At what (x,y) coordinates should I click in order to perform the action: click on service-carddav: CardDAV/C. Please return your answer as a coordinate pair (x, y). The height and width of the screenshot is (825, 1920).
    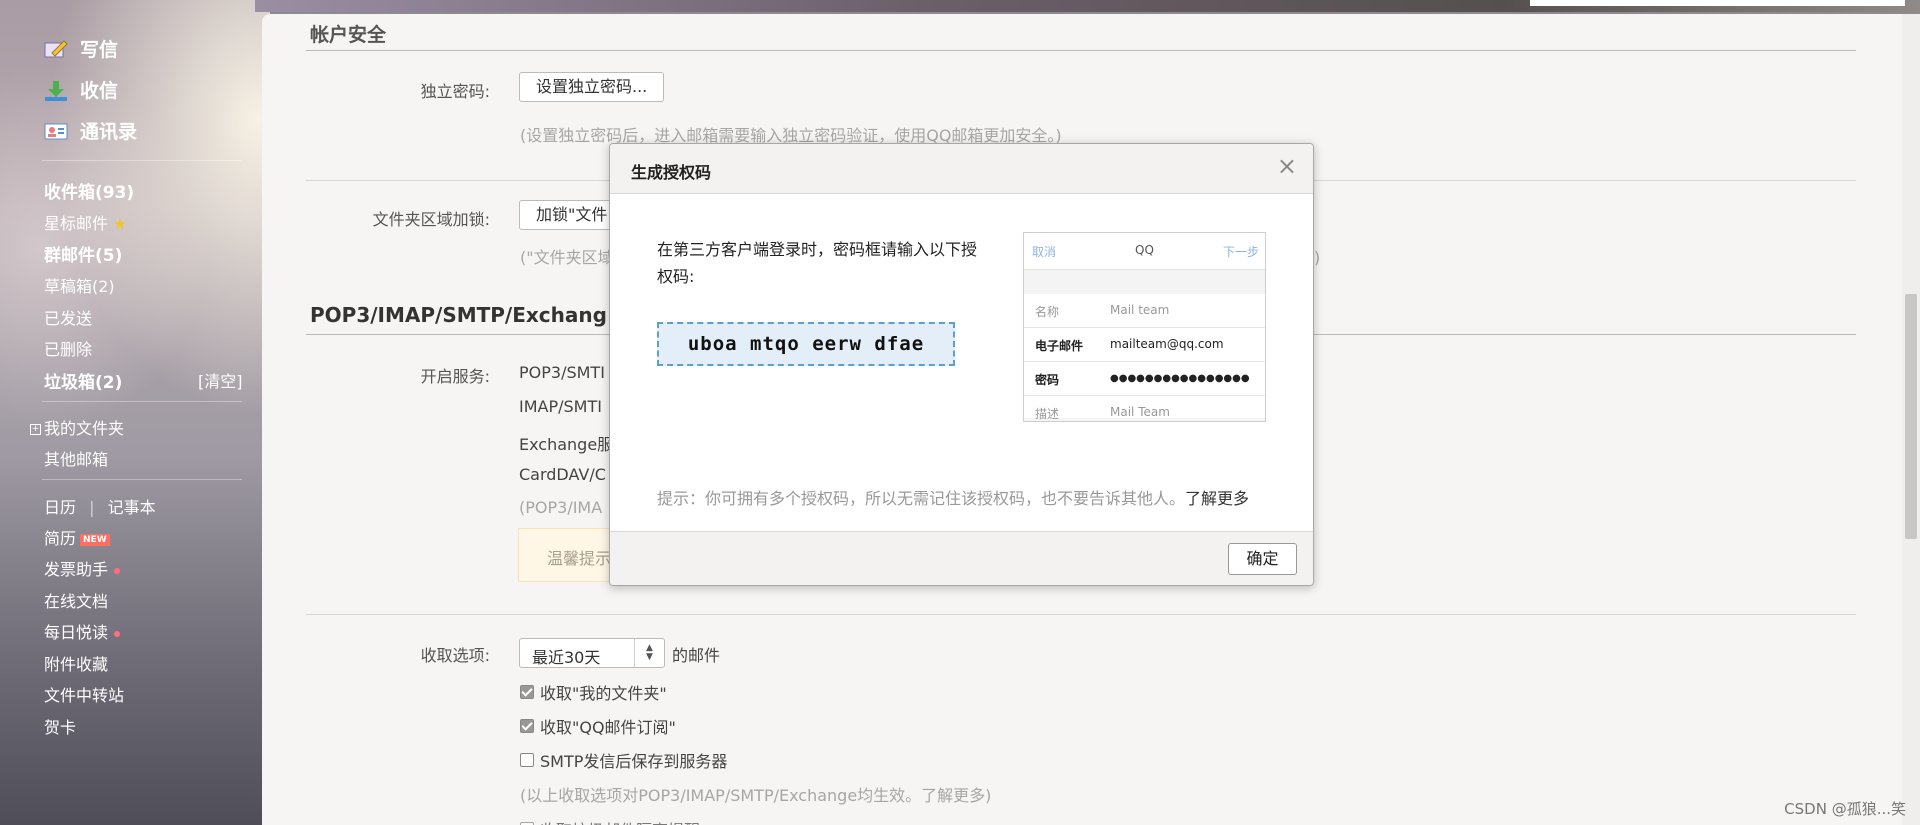
    Looking at the image, I should click on (562, 474).